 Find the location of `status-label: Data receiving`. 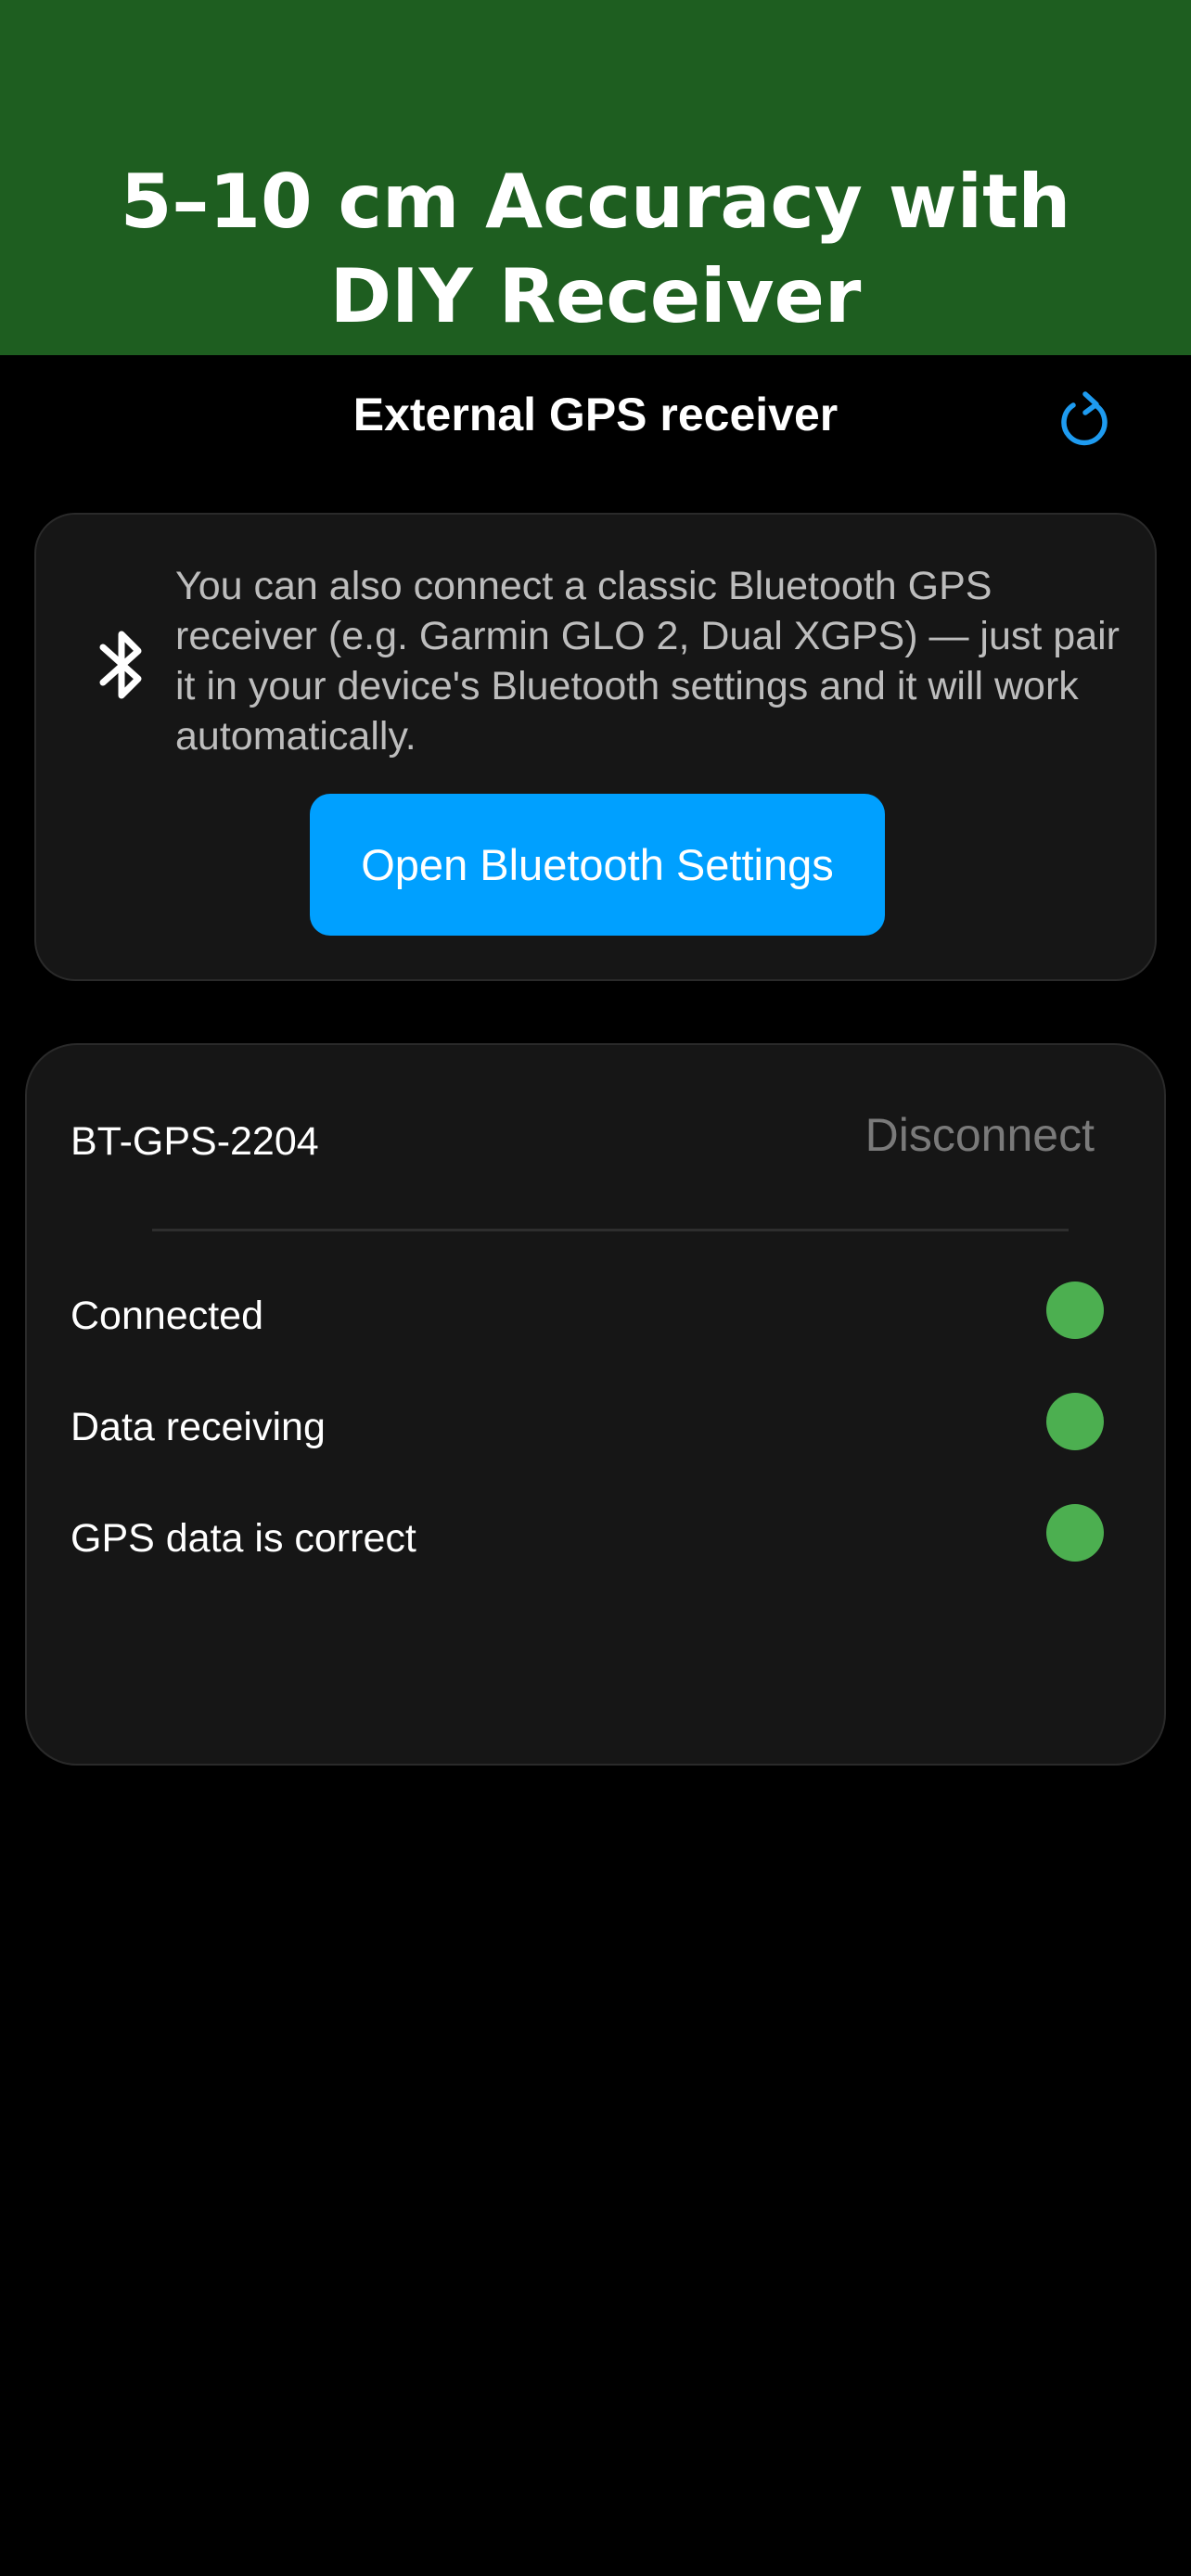

status-label: Data receiving is located at coordinates (198, 1427).